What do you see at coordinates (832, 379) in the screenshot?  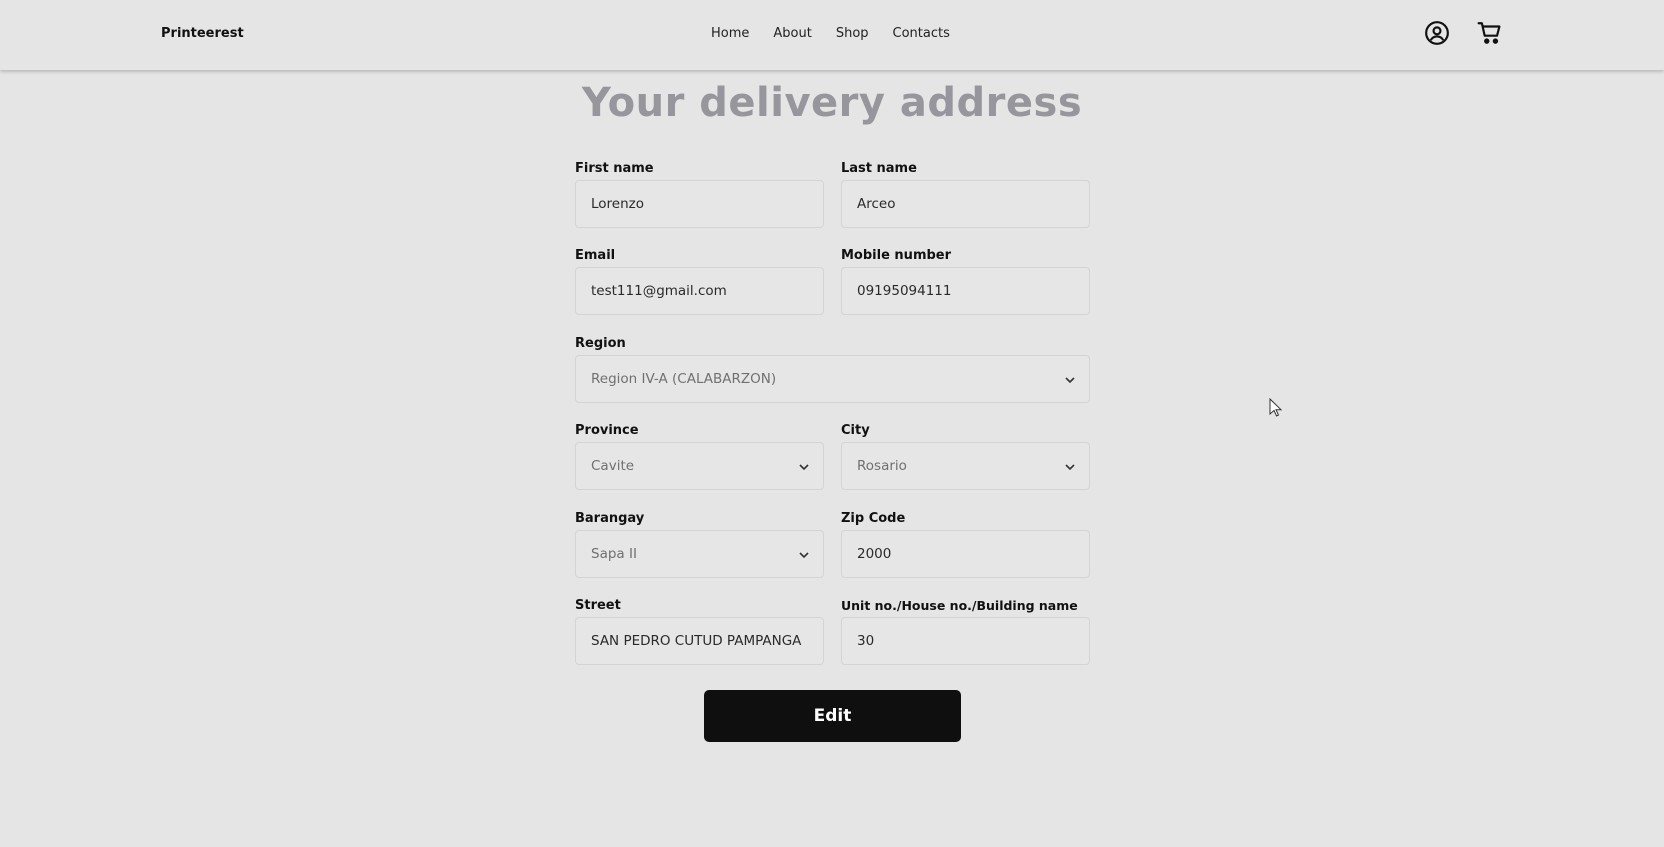 I see `region-select: Region IV-A (CALABARZON)` at bounding box center [832, 379].